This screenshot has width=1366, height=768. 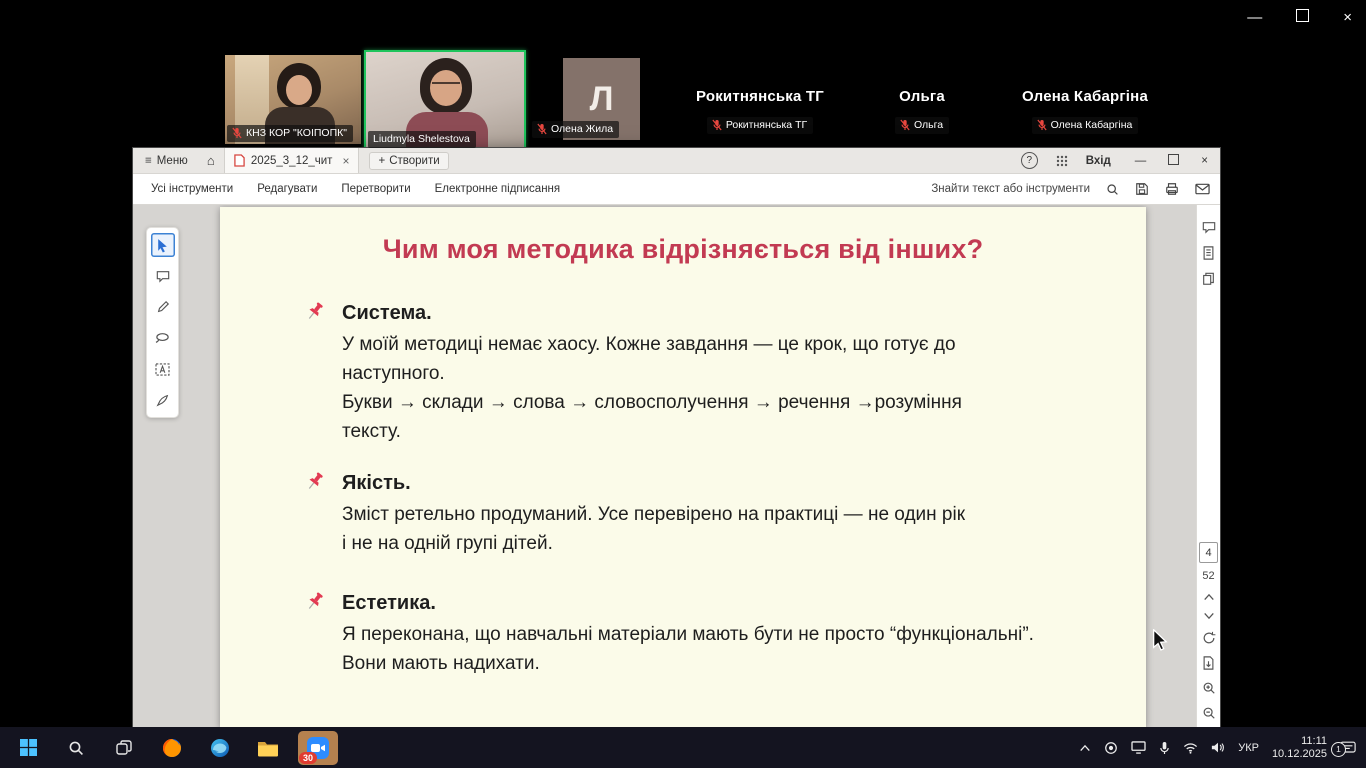 I want to click on os-close-button: ×, so click(x=1347, y=18).